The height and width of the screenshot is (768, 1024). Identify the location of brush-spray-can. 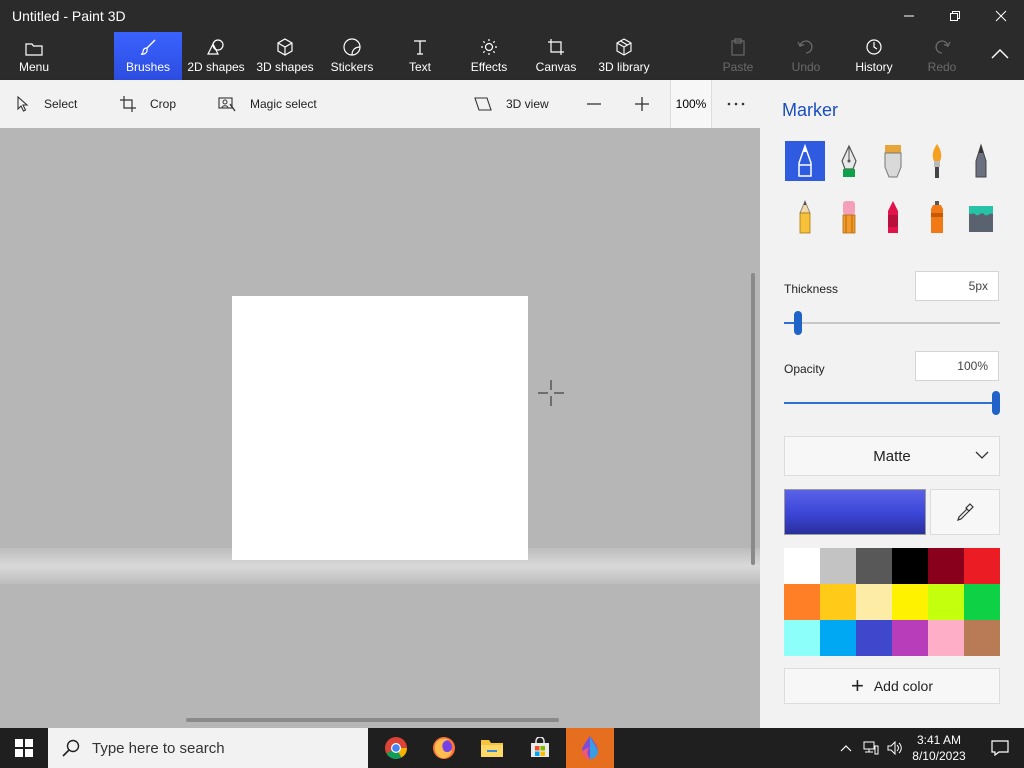
(937, 217).